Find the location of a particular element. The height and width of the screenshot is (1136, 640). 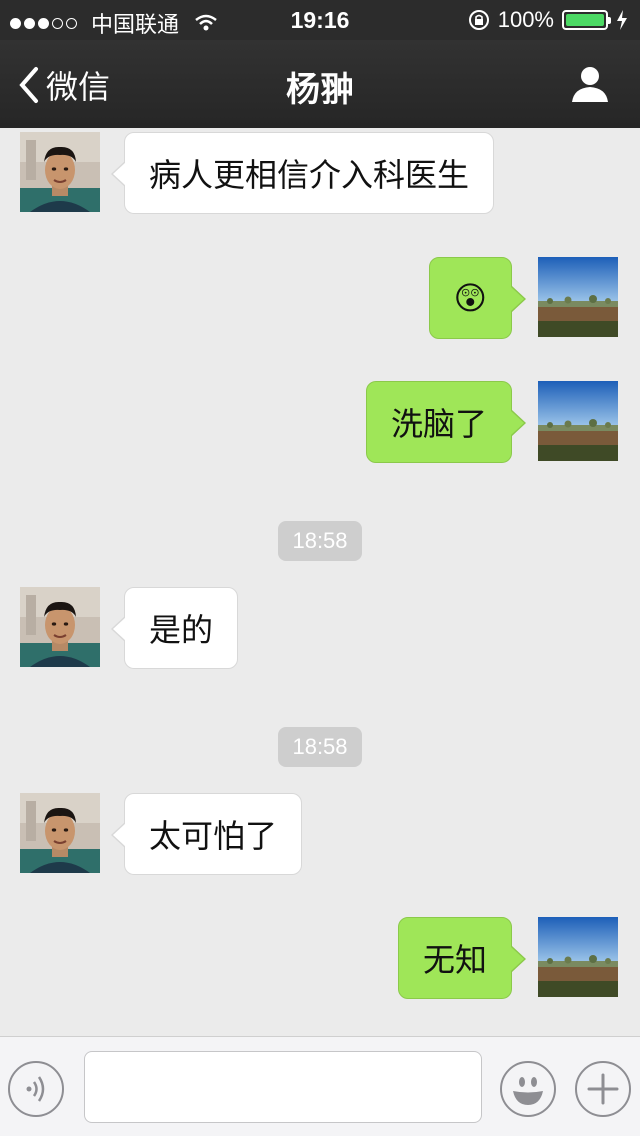

message-text: 病人更相信介入科医生 is located at coordinates (309, 175).